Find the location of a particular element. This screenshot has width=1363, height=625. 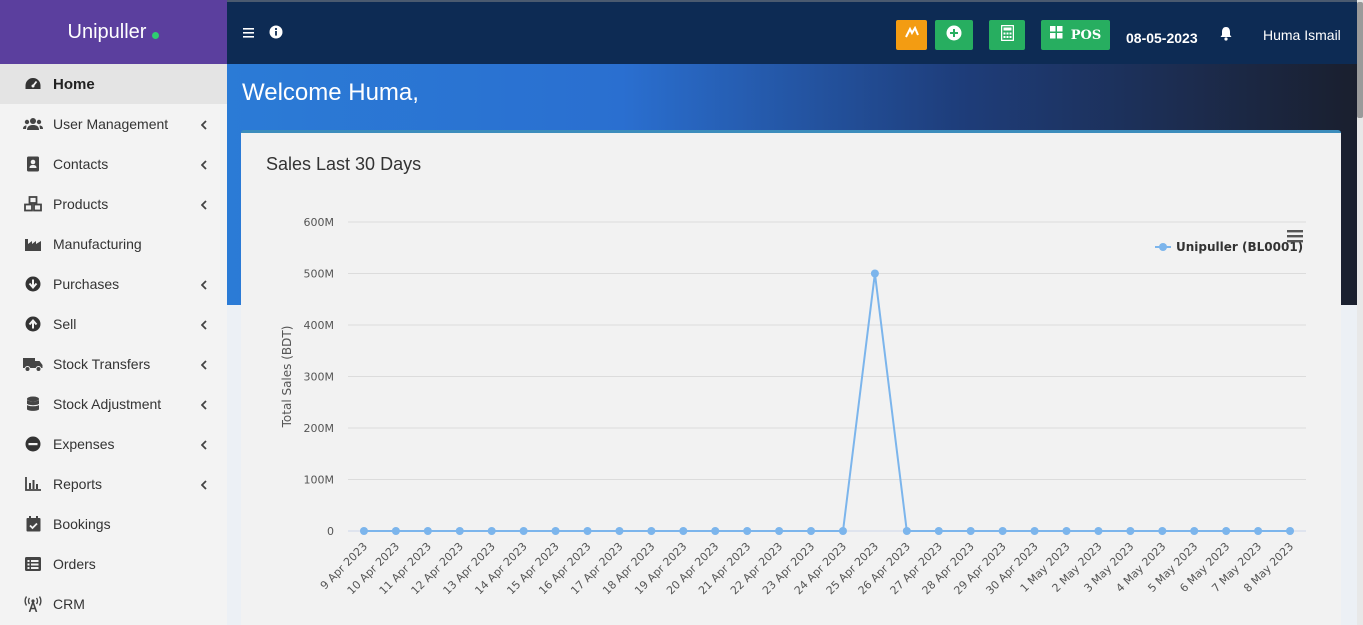

sidebar-item-reports: Reports is located at coordinates (113, 484).